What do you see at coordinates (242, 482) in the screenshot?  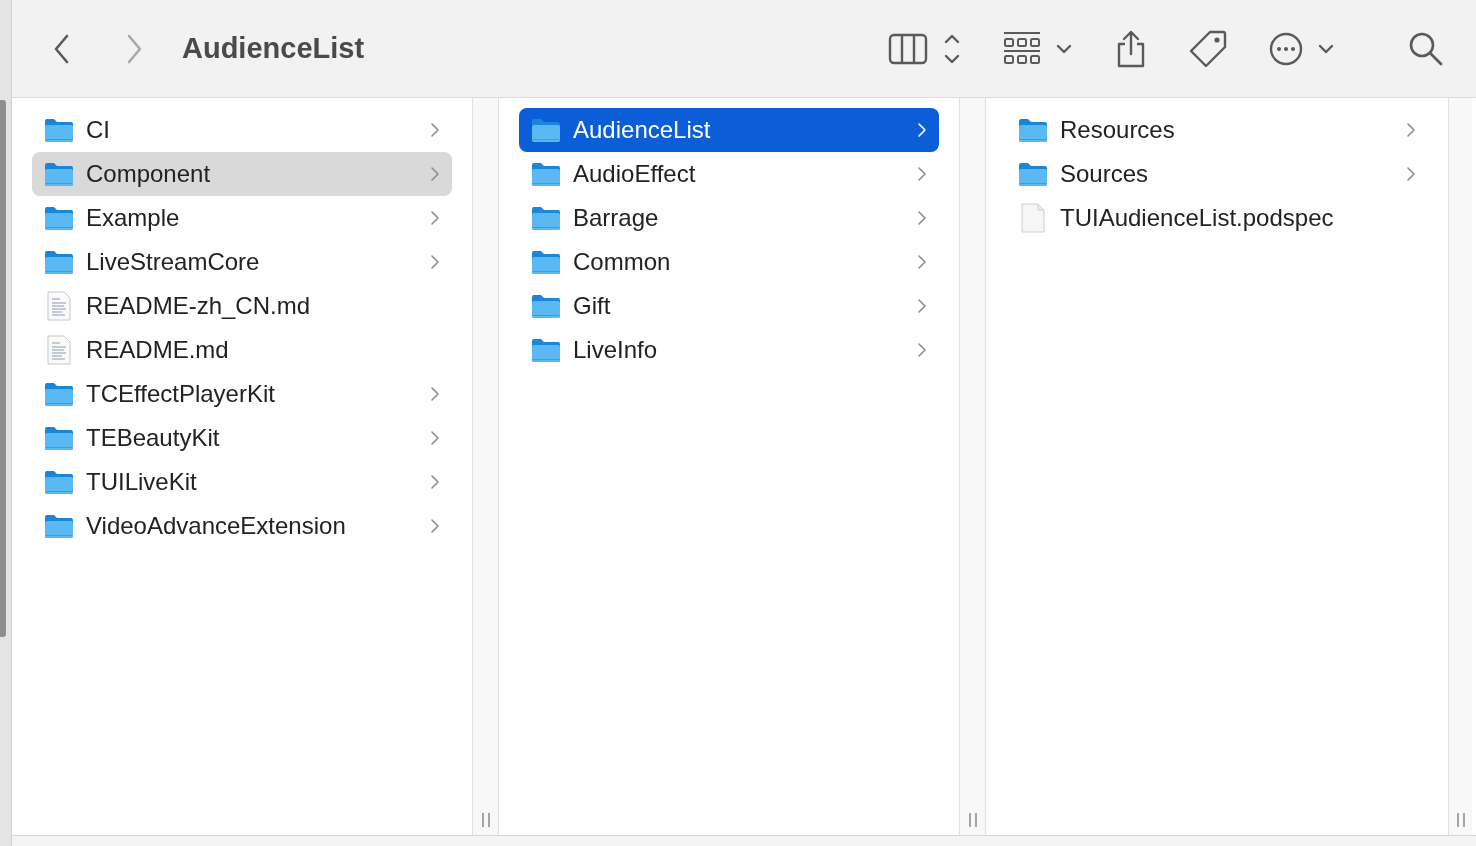 I see `file-row: TUILiveKit` at bounding box center [242, 482].